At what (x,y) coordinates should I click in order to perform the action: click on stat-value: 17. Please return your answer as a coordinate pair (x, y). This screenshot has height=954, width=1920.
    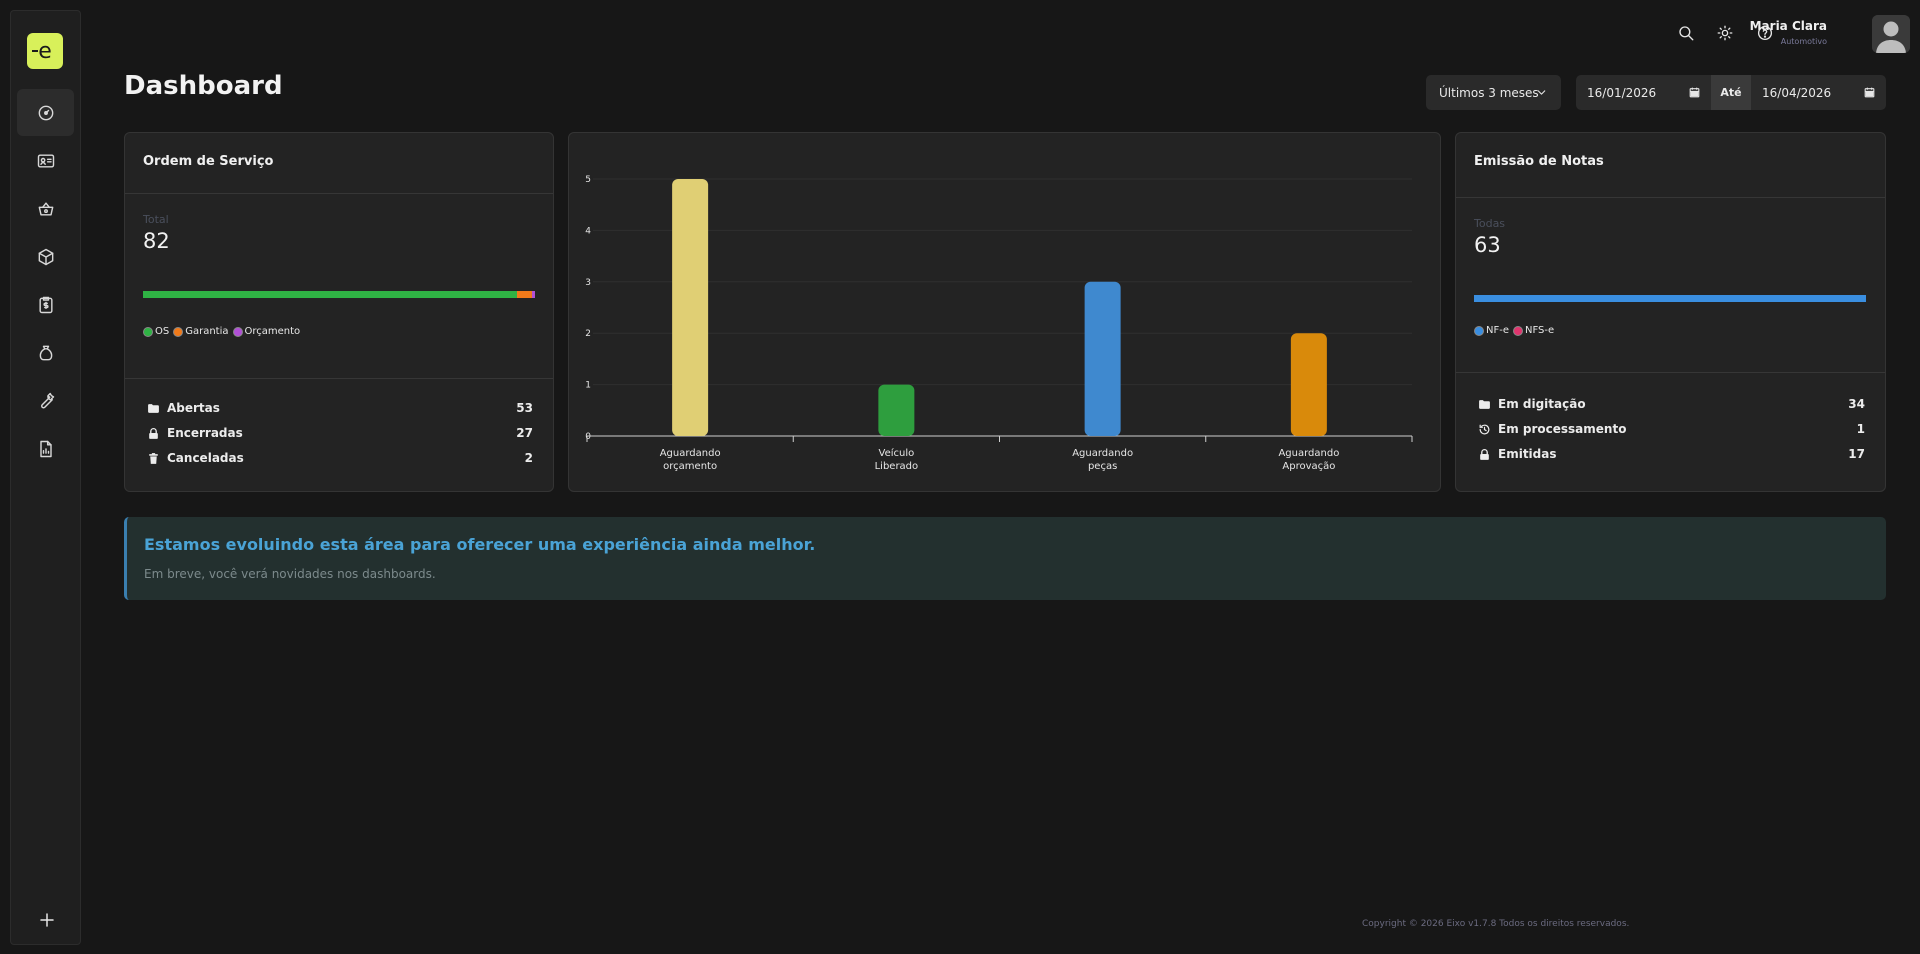
    Looking at the image, I should click on (1856, 454).